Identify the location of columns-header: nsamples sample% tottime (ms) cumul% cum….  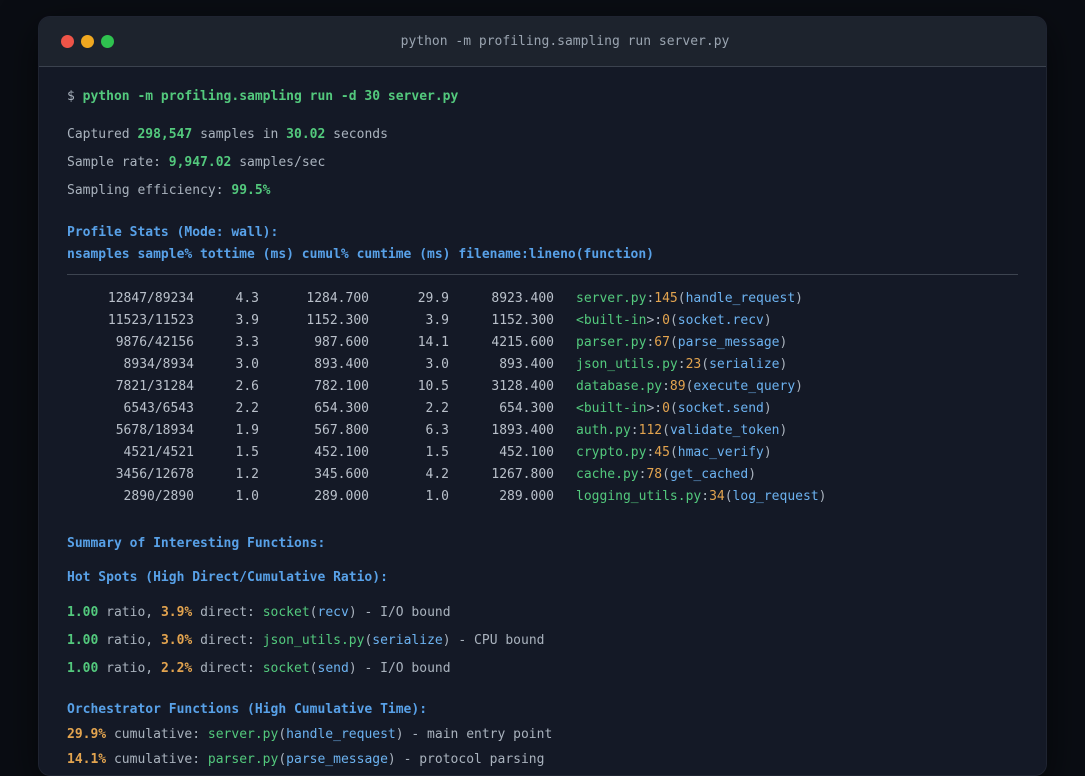
(360, 254).